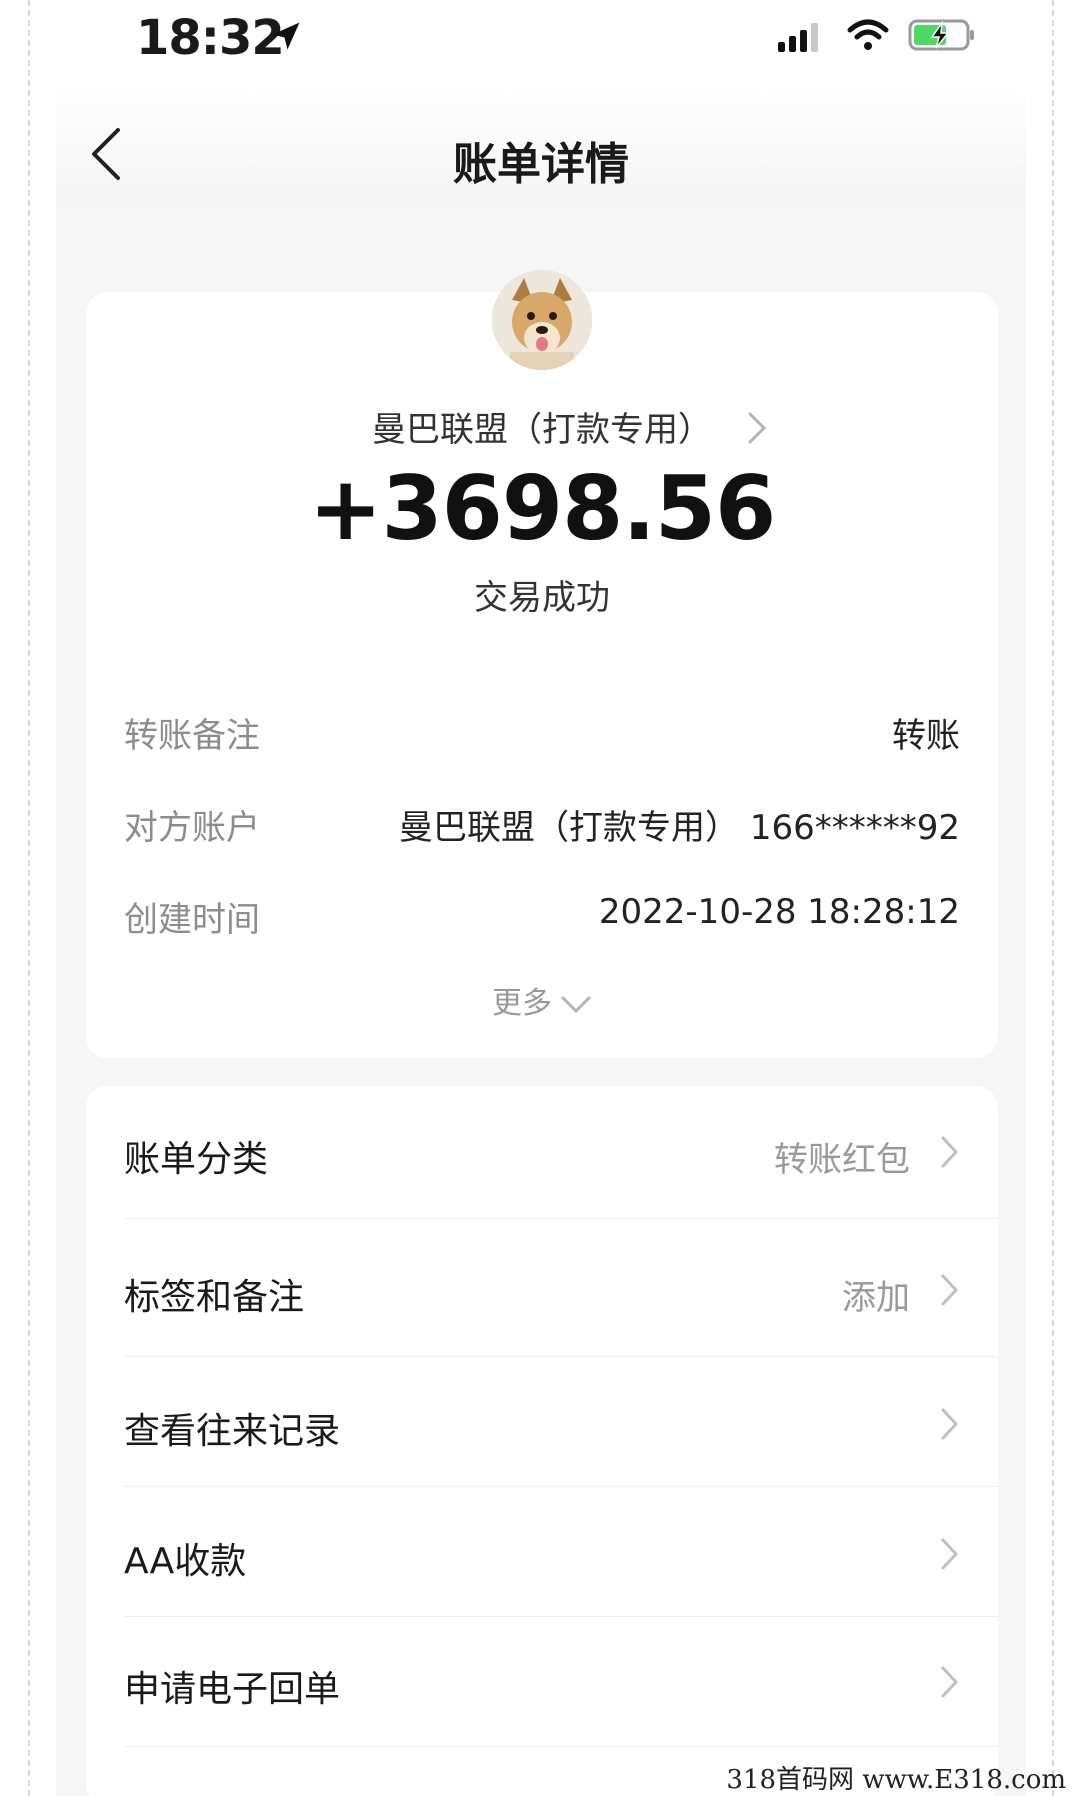  I want to click on menu-item-tags-notes: 标签和备注 添加, so click(542, 1290).